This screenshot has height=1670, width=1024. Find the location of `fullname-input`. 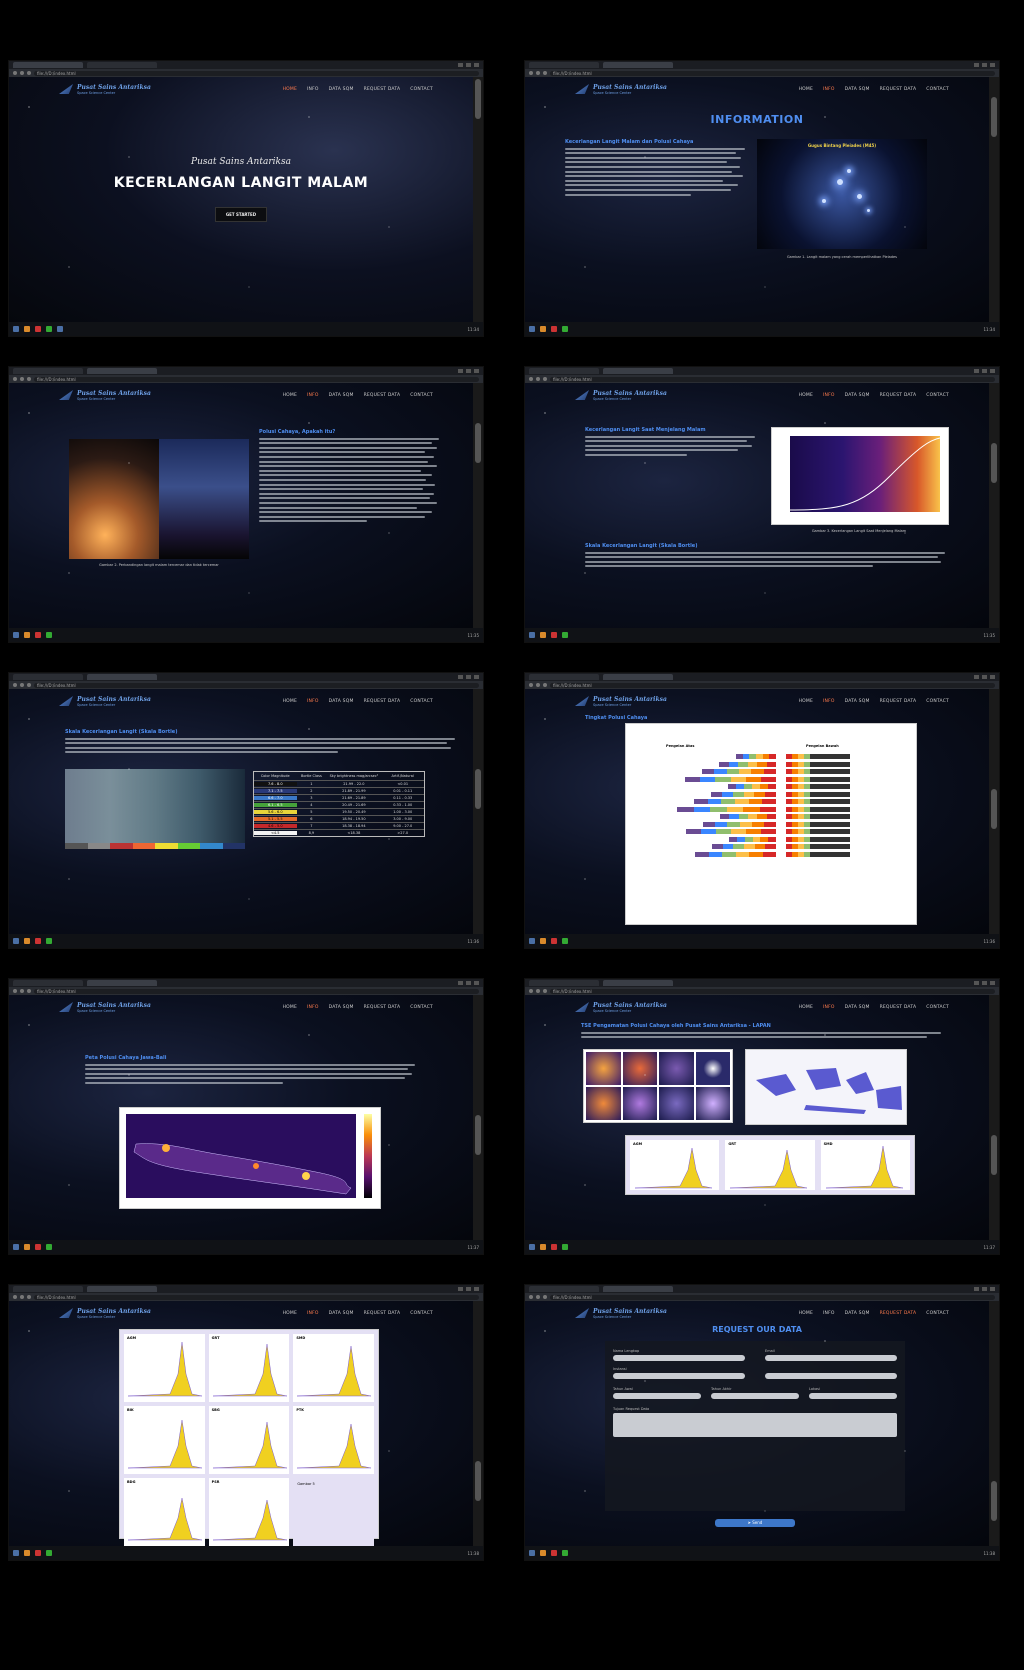

fullname-input is located at coordinates (679, 1358).